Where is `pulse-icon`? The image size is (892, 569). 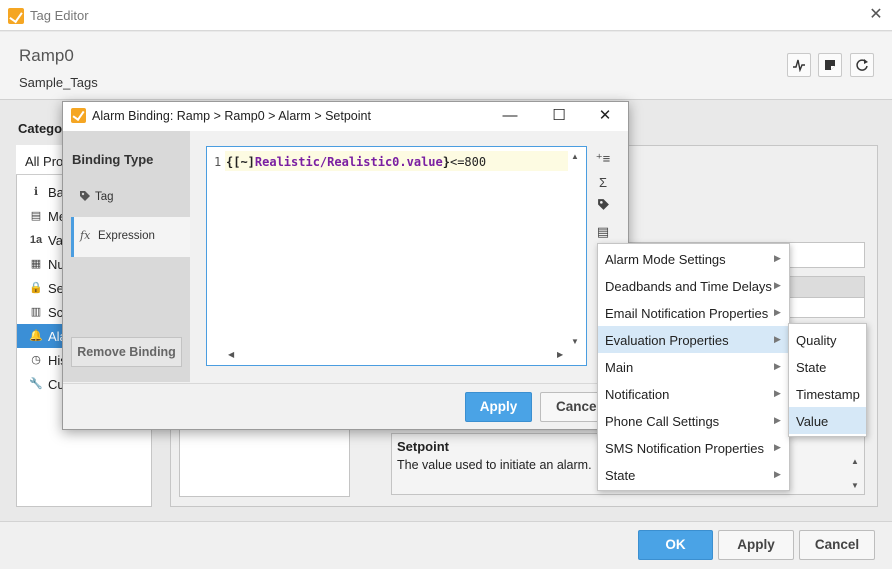
pulse-icon is located at coordinates (799, 65).